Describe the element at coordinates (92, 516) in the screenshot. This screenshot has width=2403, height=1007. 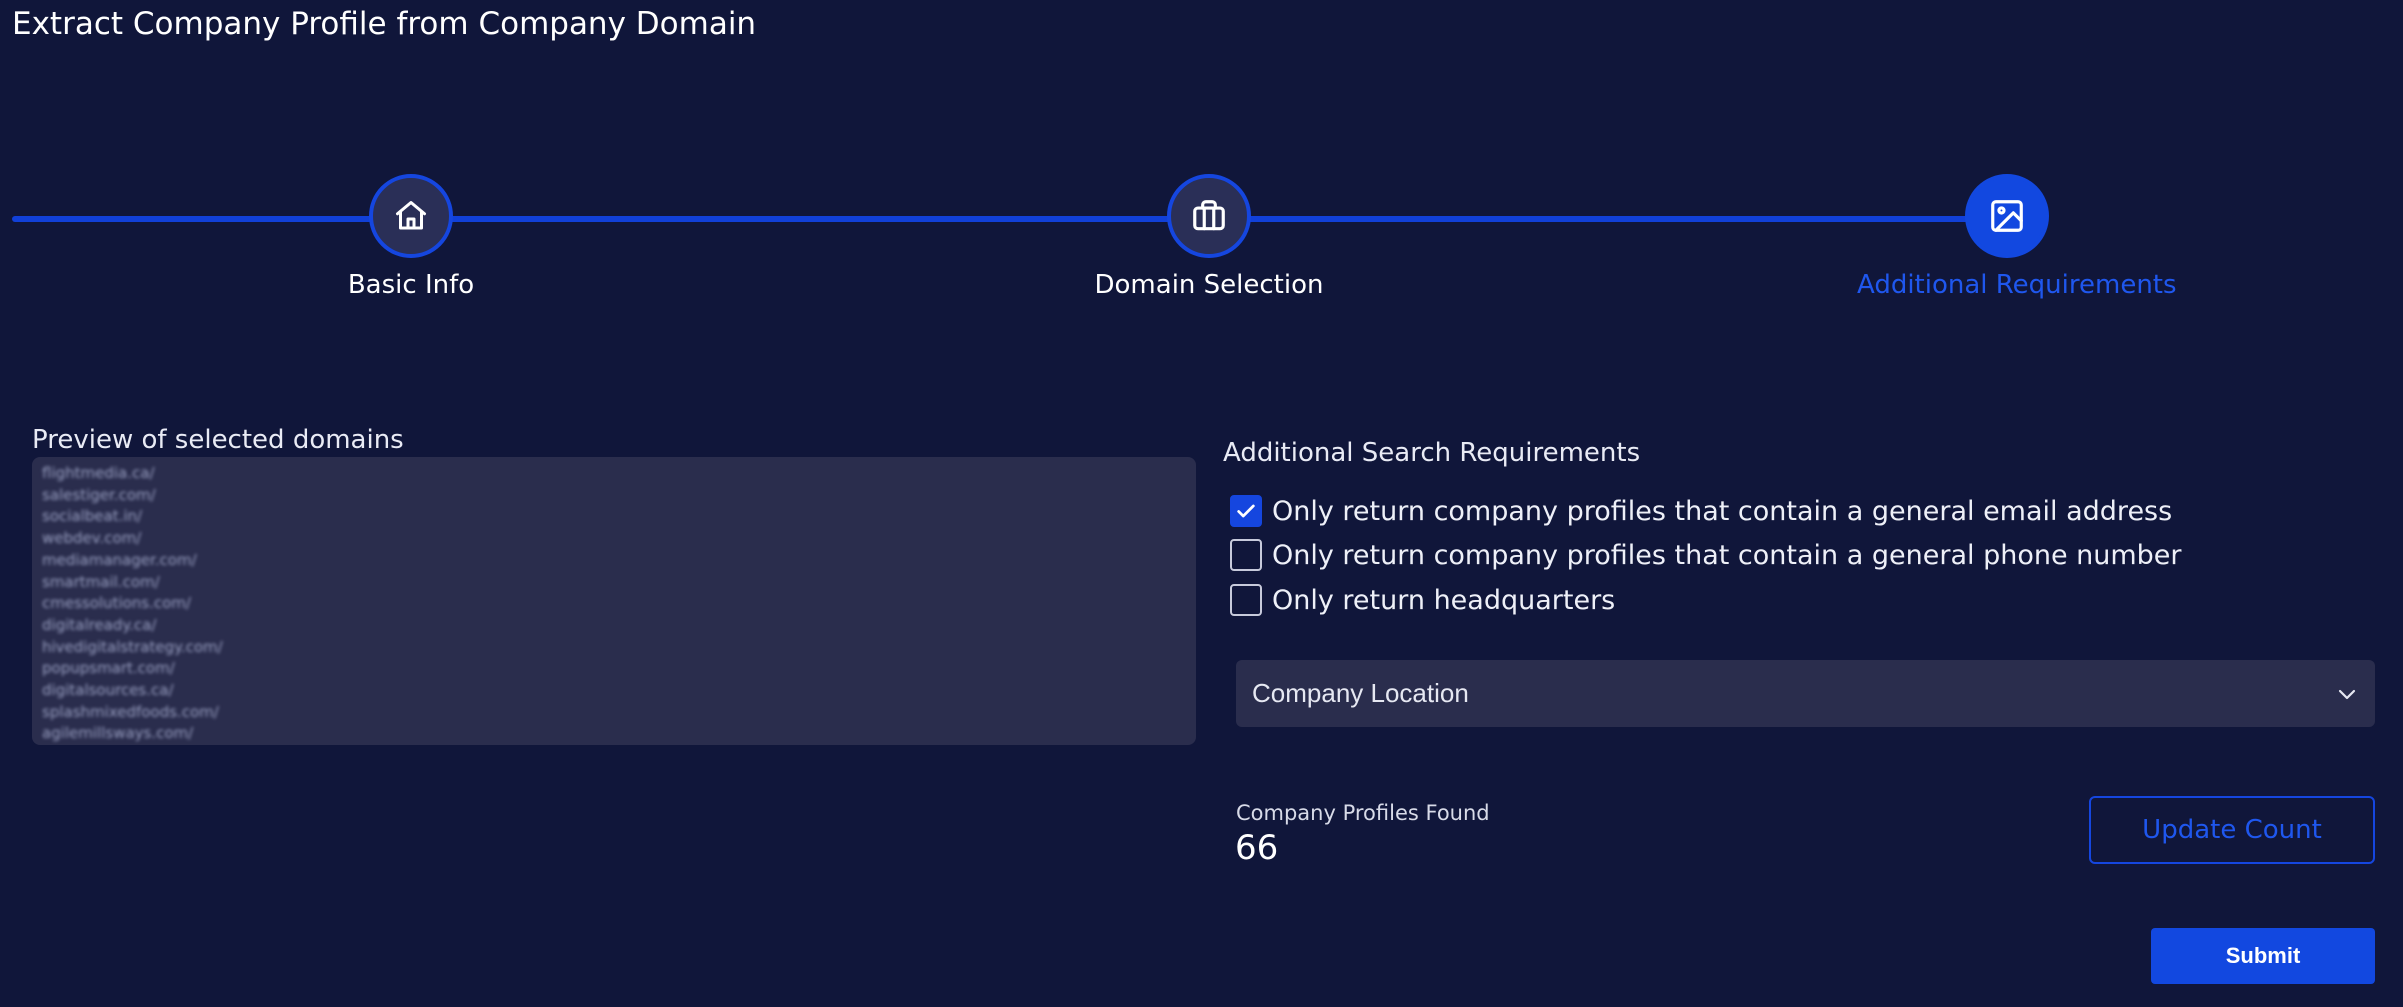
I see `domain-item: socialbeat.in/` at that location.